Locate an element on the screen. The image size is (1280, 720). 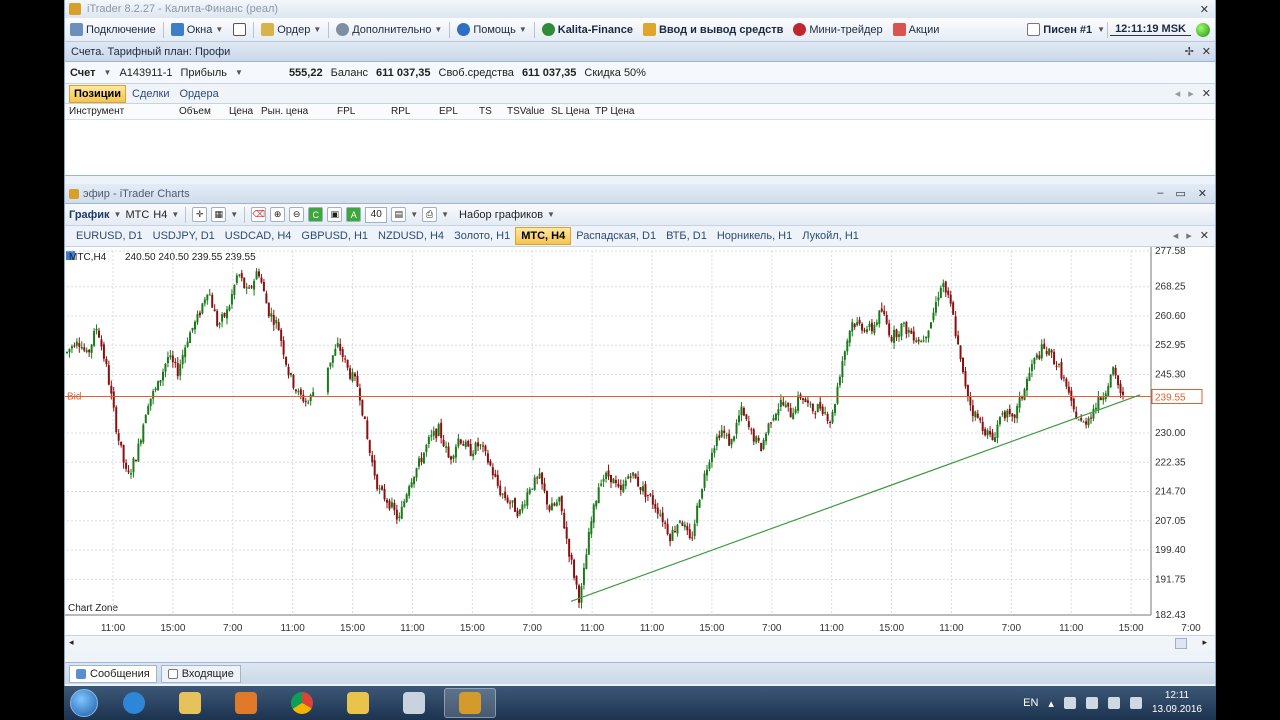
minimize-icon: ‒ is located at coordinates (1160, 193).